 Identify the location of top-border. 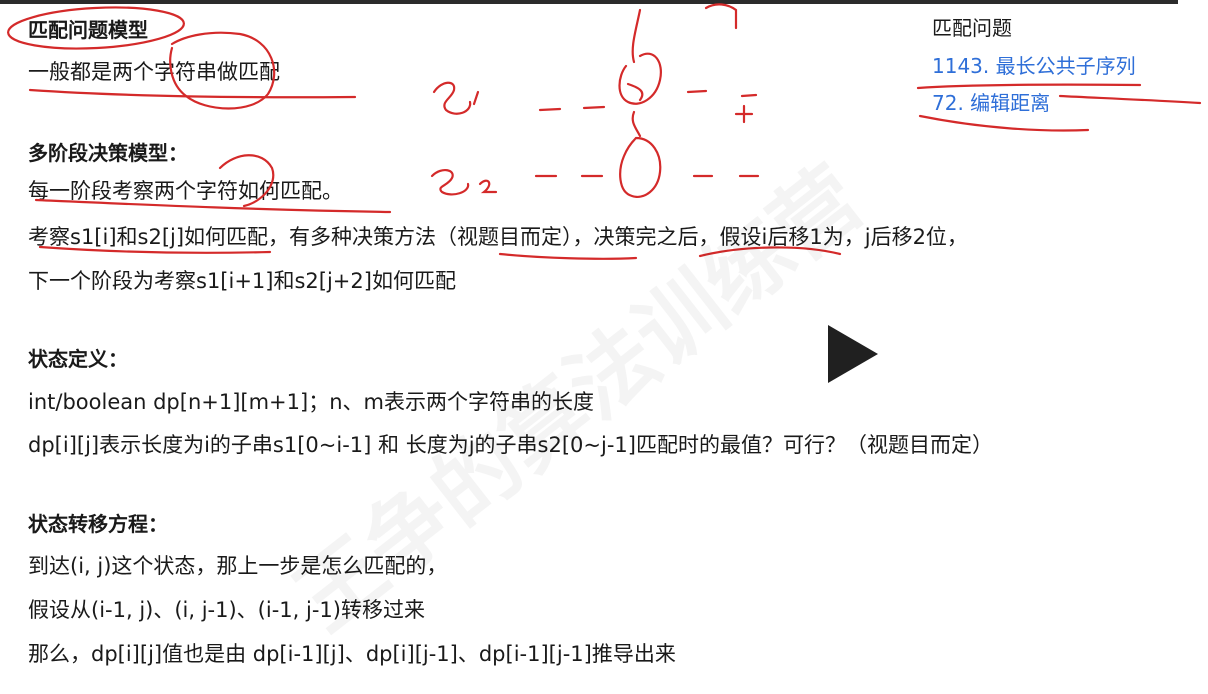
(589, 2).